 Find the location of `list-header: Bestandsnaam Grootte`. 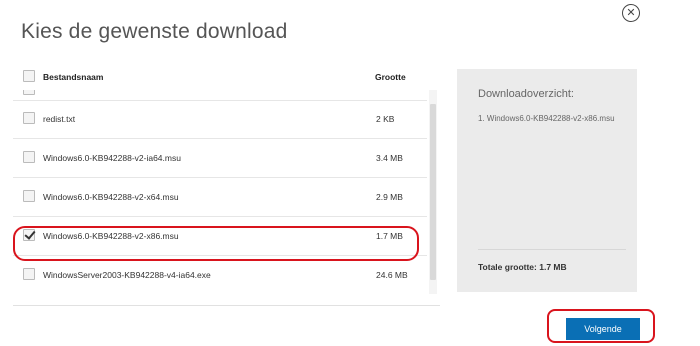

list-header: Bestandsnaam Grootte is located at coordinates (220, 78).